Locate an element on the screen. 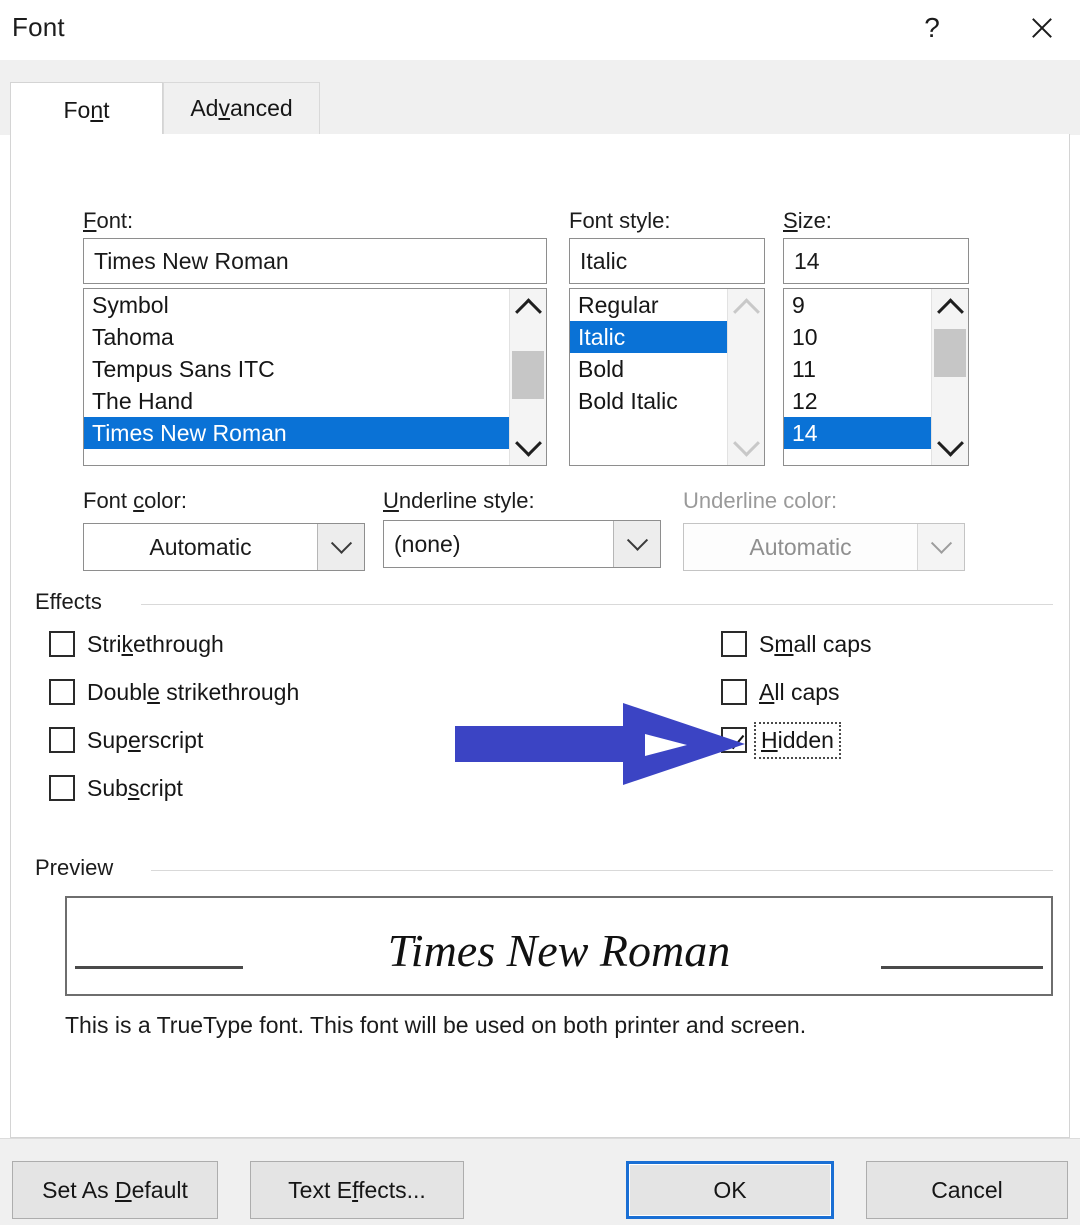 Image resolution: width=1080 pixels, height=1225 pixels. checkbox-label: Superscript is located at coordinates (145, 739).